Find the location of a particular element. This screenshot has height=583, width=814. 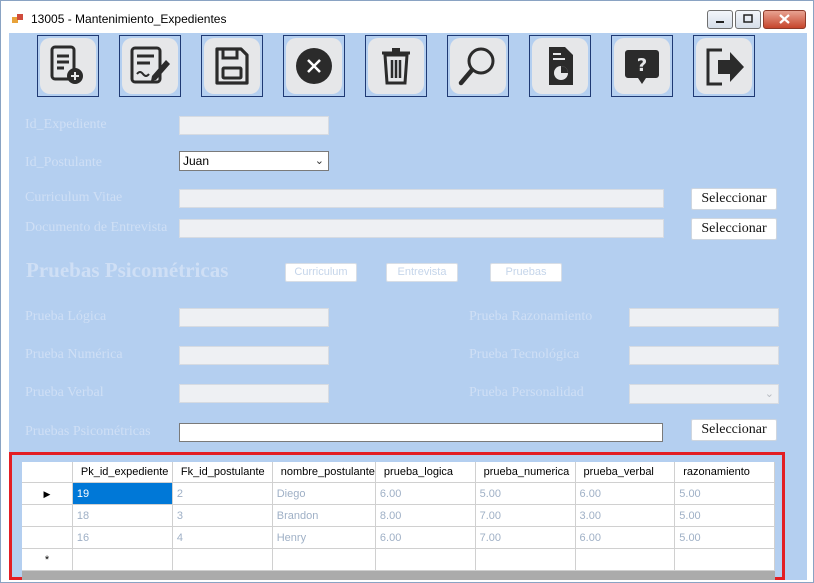

cancel-button is located at coordinates (314, 66).